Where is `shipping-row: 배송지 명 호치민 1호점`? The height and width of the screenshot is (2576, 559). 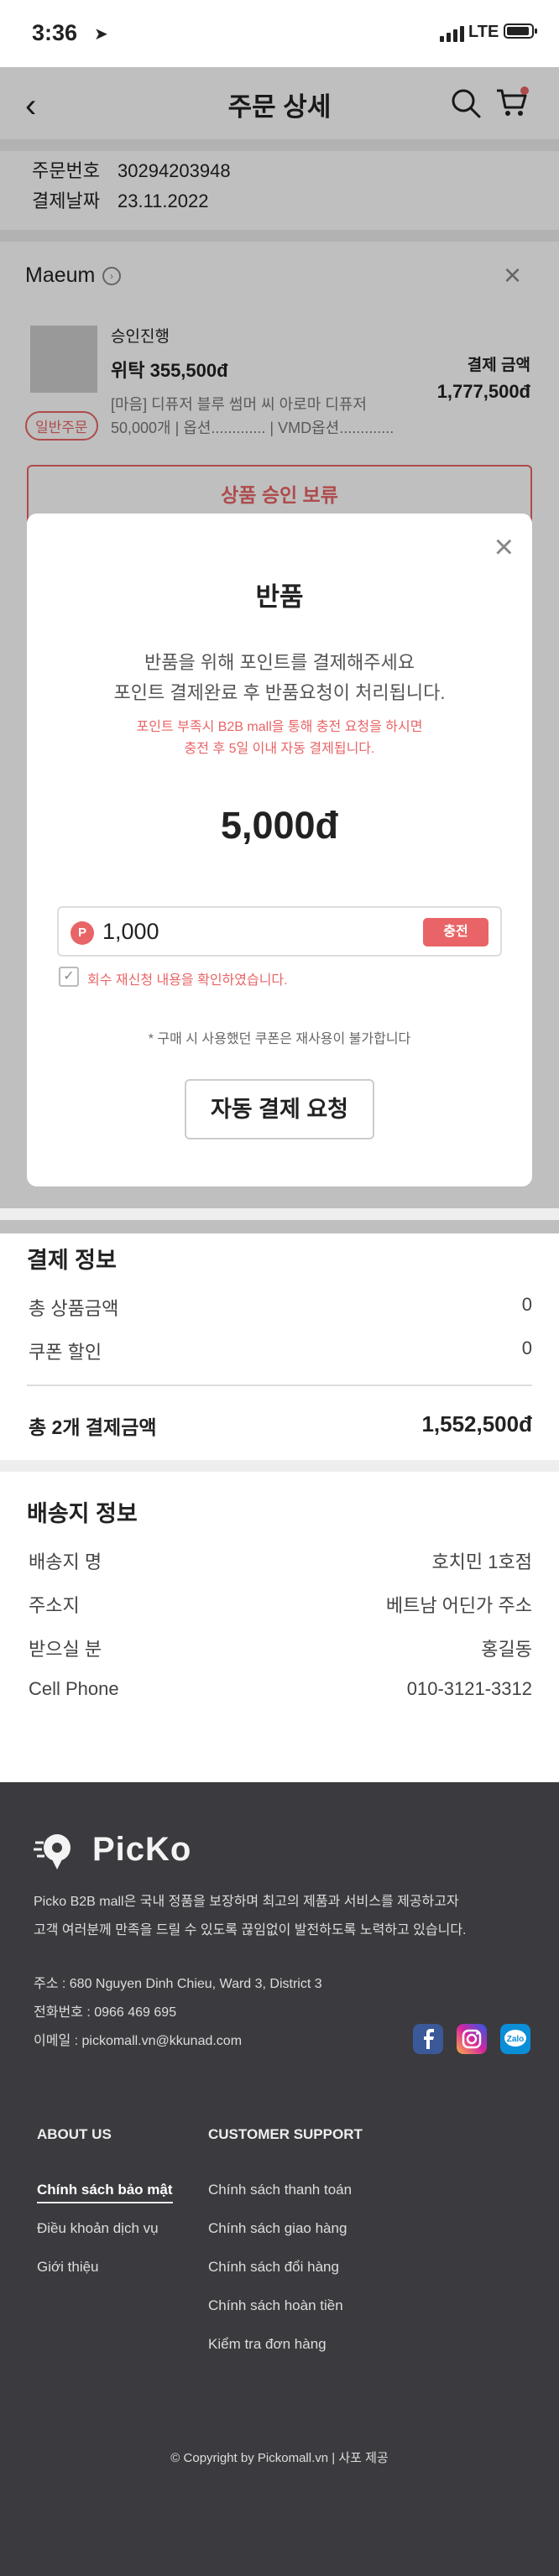
shipping-row: 배송지 명 호치민 1호점 is located at coordinates (280, 1561).